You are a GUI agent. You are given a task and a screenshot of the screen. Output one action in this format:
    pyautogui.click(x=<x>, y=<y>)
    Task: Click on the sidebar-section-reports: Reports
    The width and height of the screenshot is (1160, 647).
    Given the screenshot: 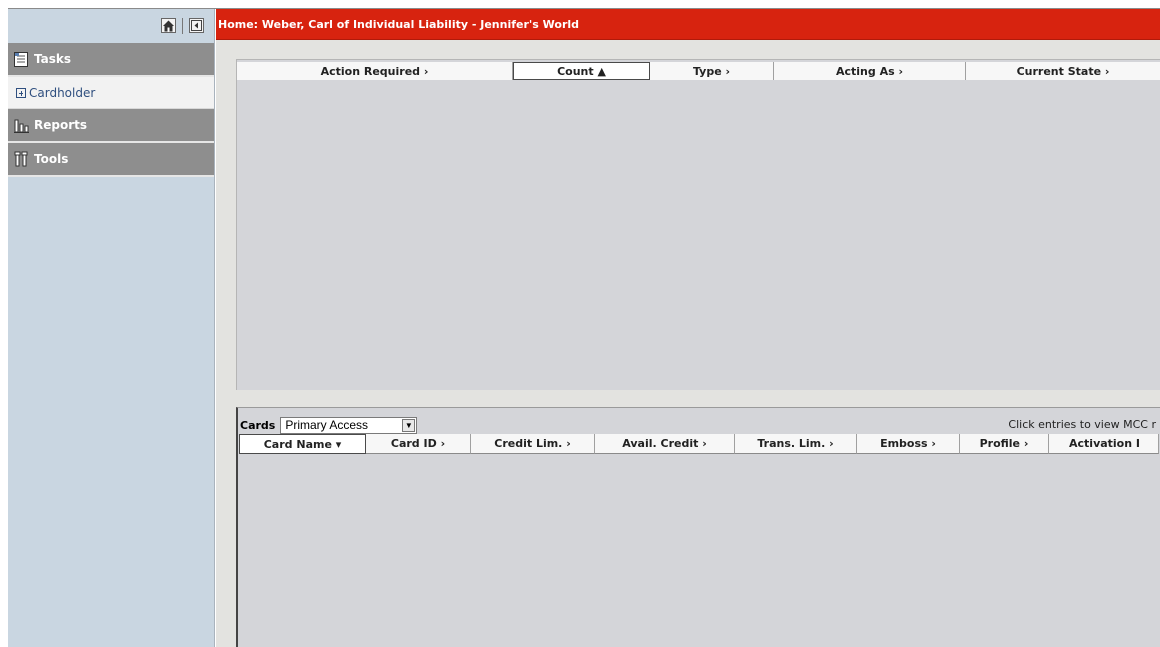 What is the action you would take?
    pyautogui.click(x=111, y=126)
    